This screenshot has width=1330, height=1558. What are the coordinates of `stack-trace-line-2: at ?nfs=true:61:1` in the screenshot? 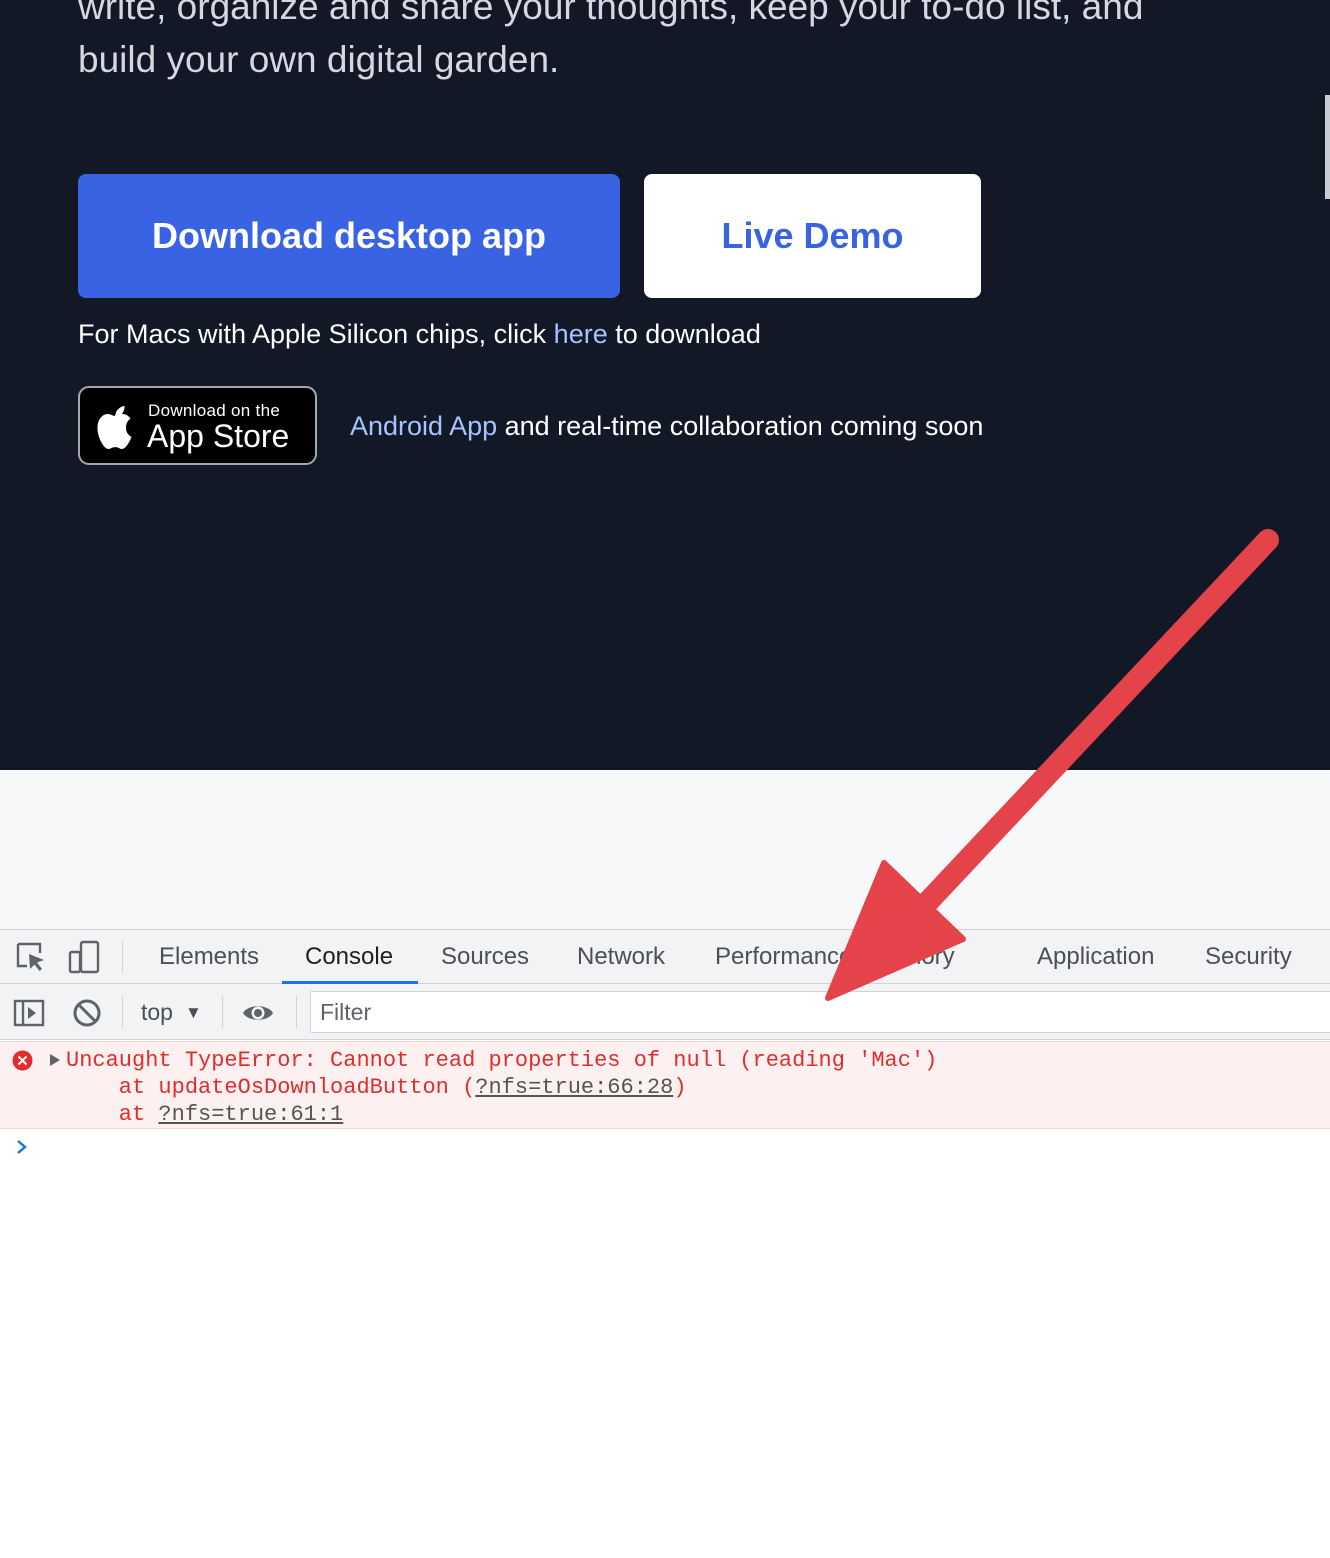 It's located at (204, 1114).